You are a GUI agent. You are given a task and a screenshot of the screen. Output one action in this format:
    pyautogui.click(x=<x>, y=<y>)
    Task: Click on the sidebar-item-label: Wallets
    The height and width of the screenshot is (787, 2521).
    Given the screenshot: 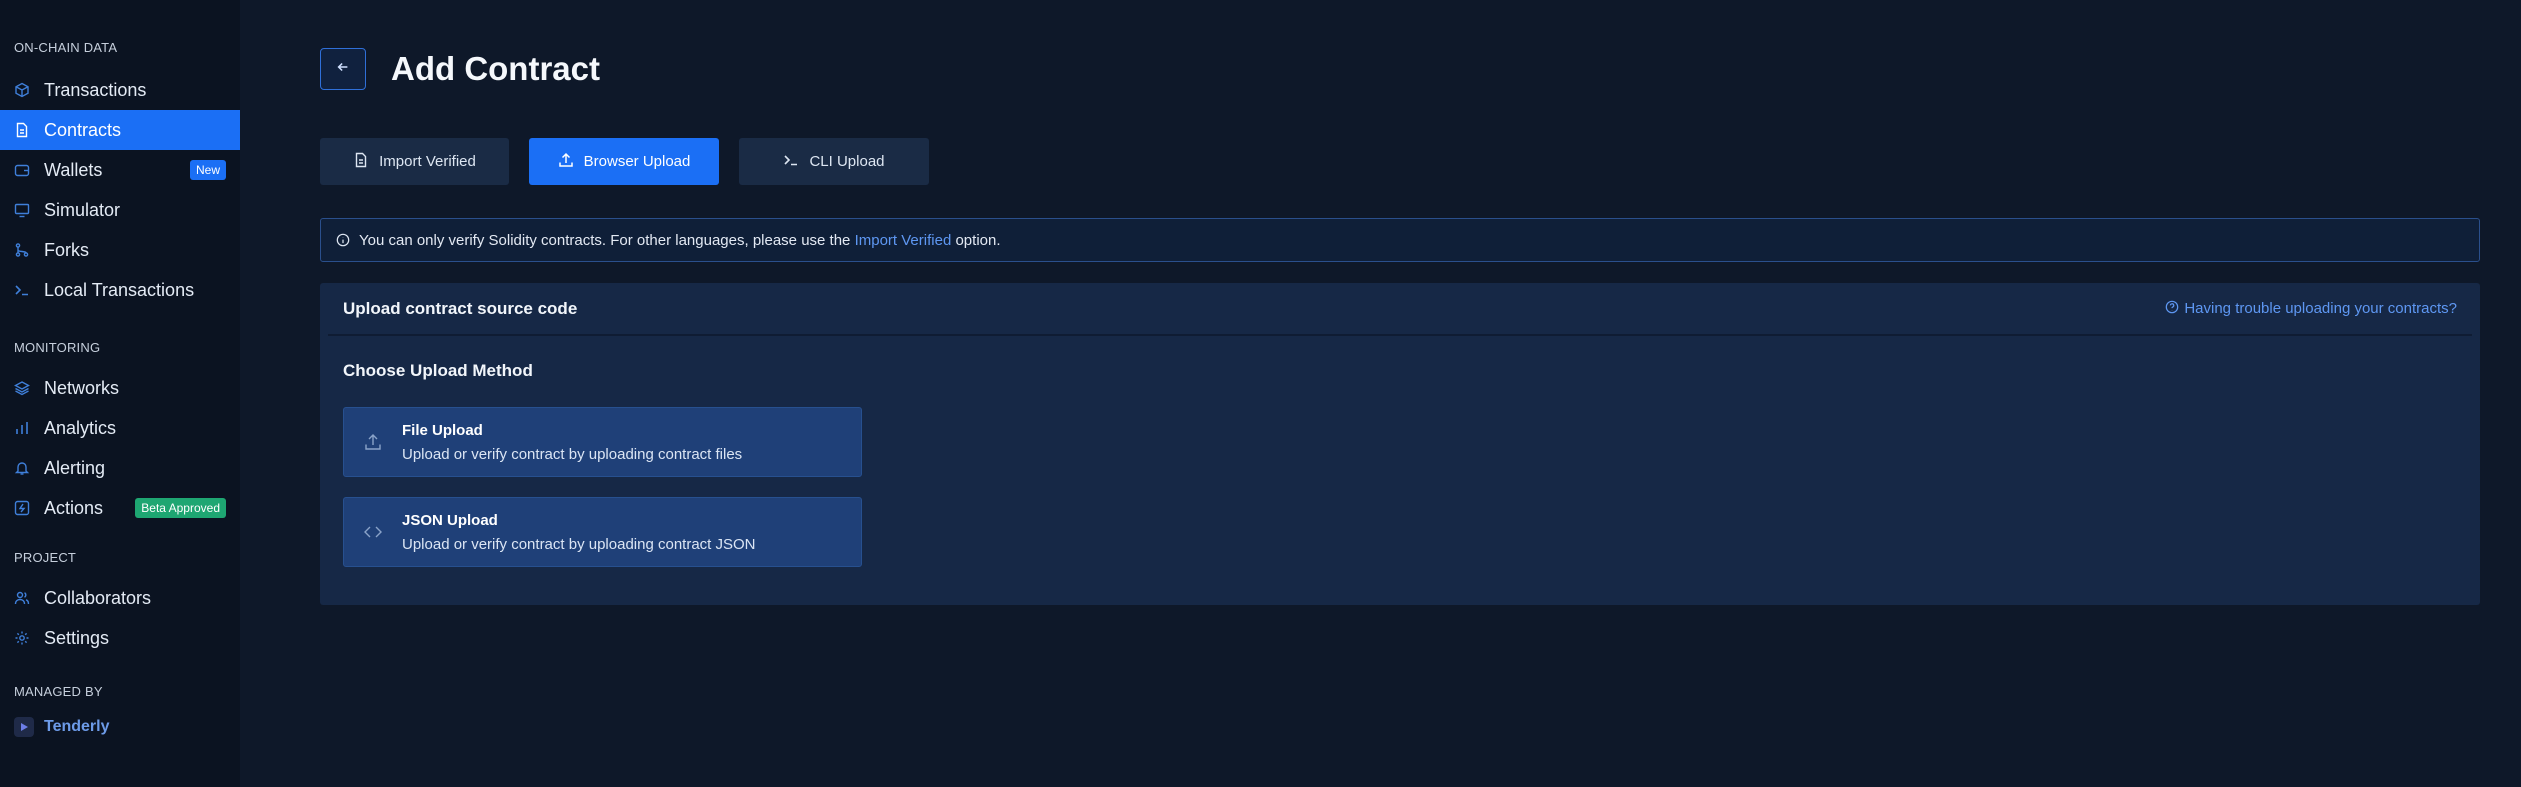 What is the action you would take?
    pyautogui.click(x=73, y=169)
    